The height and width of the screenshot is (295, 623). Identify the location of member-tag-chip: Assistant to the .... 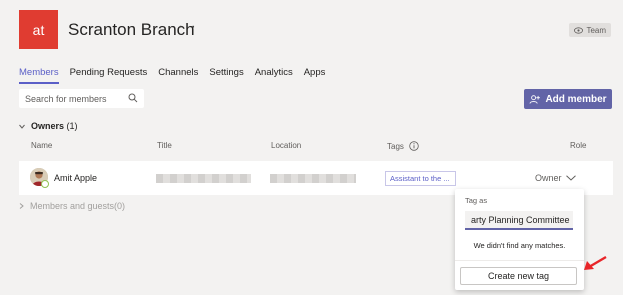
(420, 178).